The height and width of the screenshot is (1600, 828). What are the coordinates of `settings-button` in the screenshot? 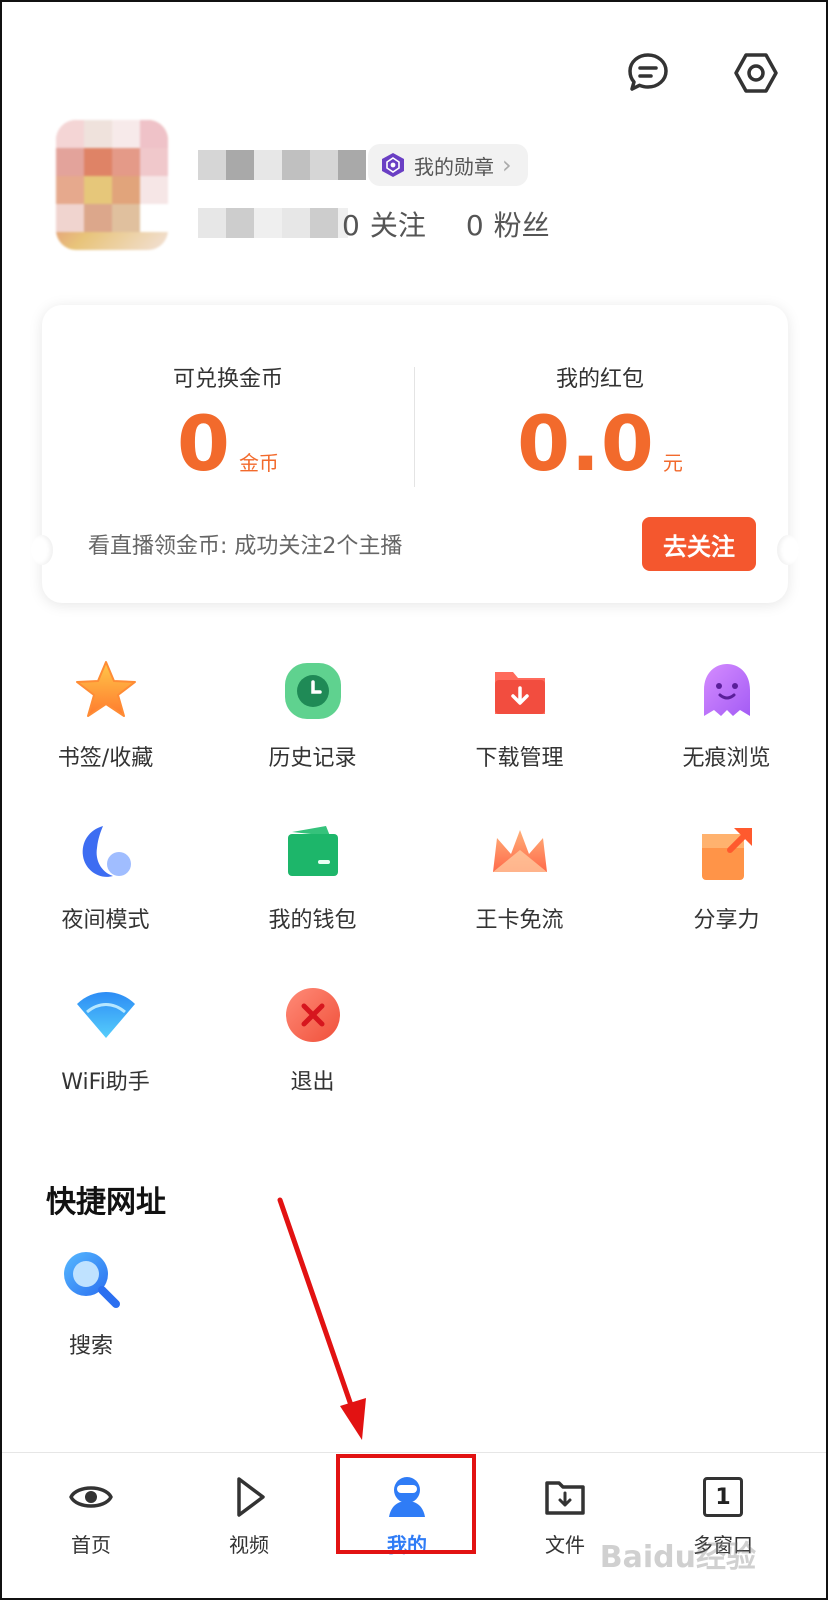 It's located at (756, 73).